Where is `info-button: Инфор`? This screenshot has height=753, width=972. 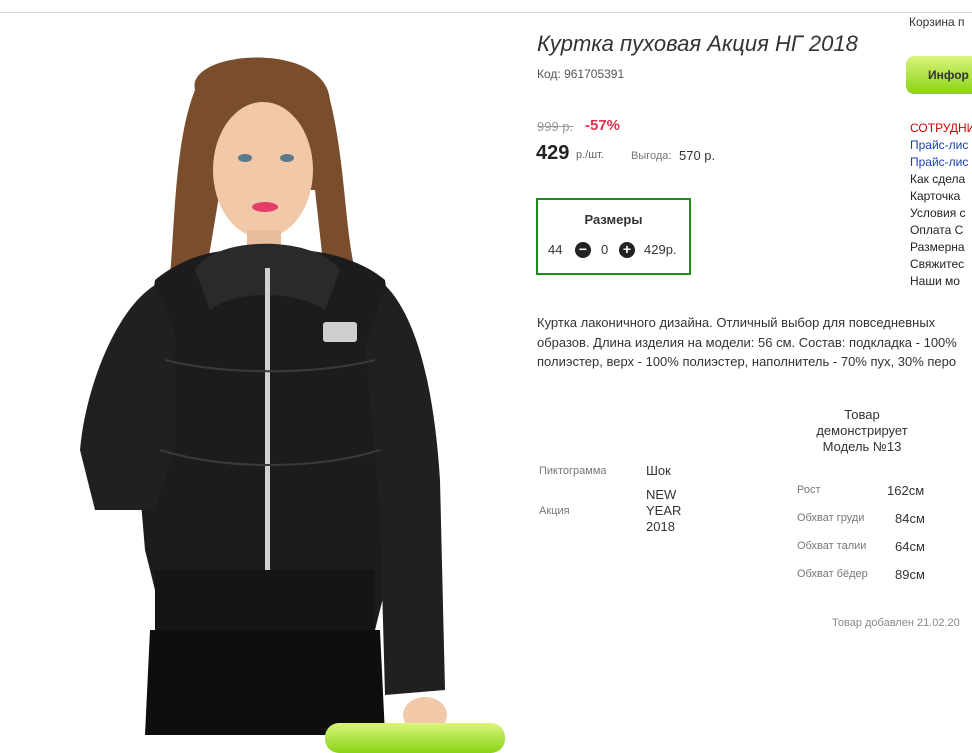
info-button: Инфор is located at coordinates (939, 75).